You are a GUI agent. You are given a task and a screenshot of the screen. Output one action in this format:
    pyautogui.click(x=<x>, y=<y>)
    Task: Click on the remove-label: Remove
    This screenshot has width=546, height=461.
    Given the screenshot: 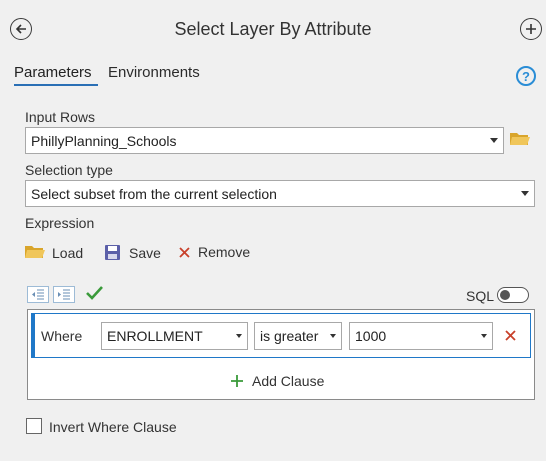 What is the action you would take?
    pyautogui.click(x=224, y=252)
    